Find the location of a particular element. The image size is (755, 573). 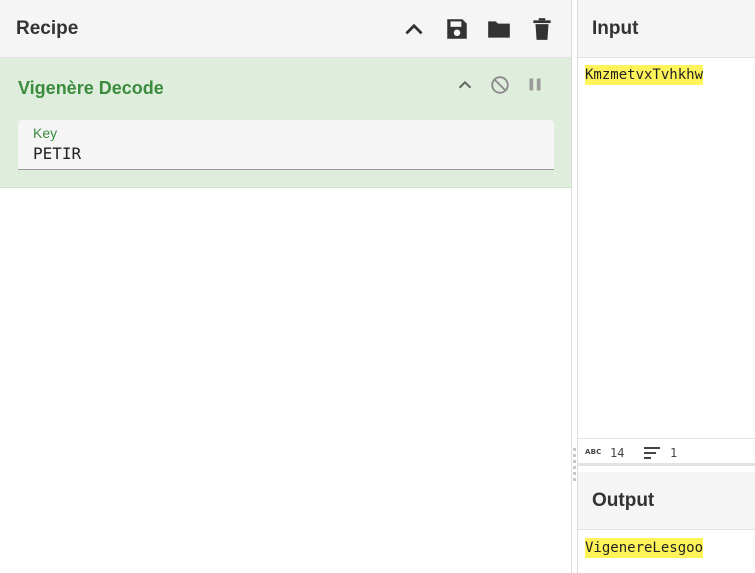

input-length: 14 is located at coordinates (617, 453).